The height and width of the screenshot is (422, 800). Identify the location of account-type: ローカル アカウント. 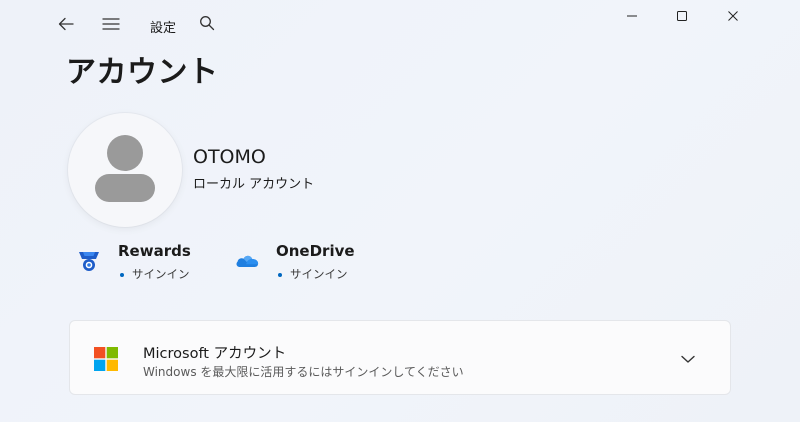
(254, 184).